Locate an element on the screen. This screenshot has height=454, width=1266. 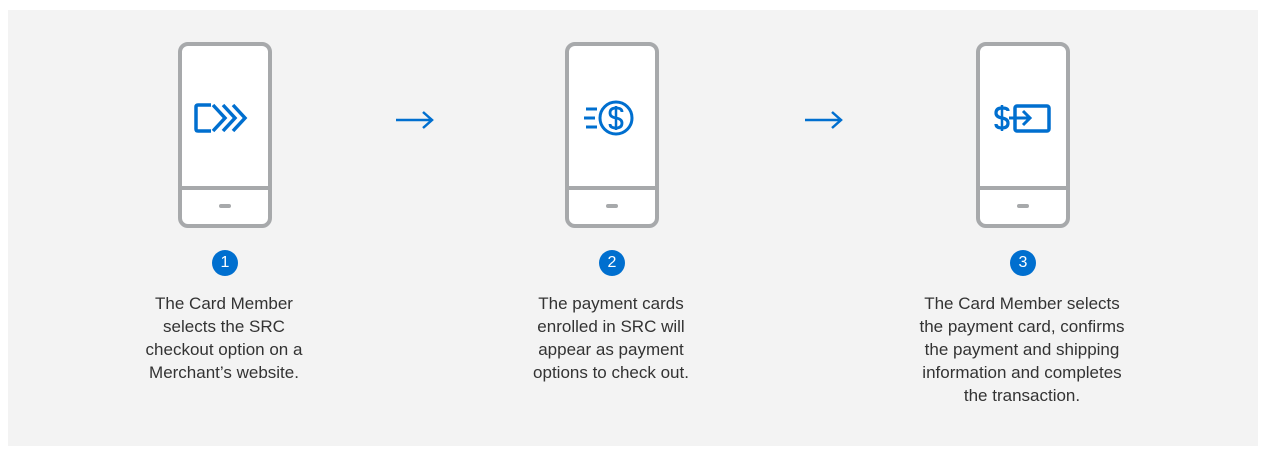
step-number-badge: 3 is located at coordinates (1023, 263).